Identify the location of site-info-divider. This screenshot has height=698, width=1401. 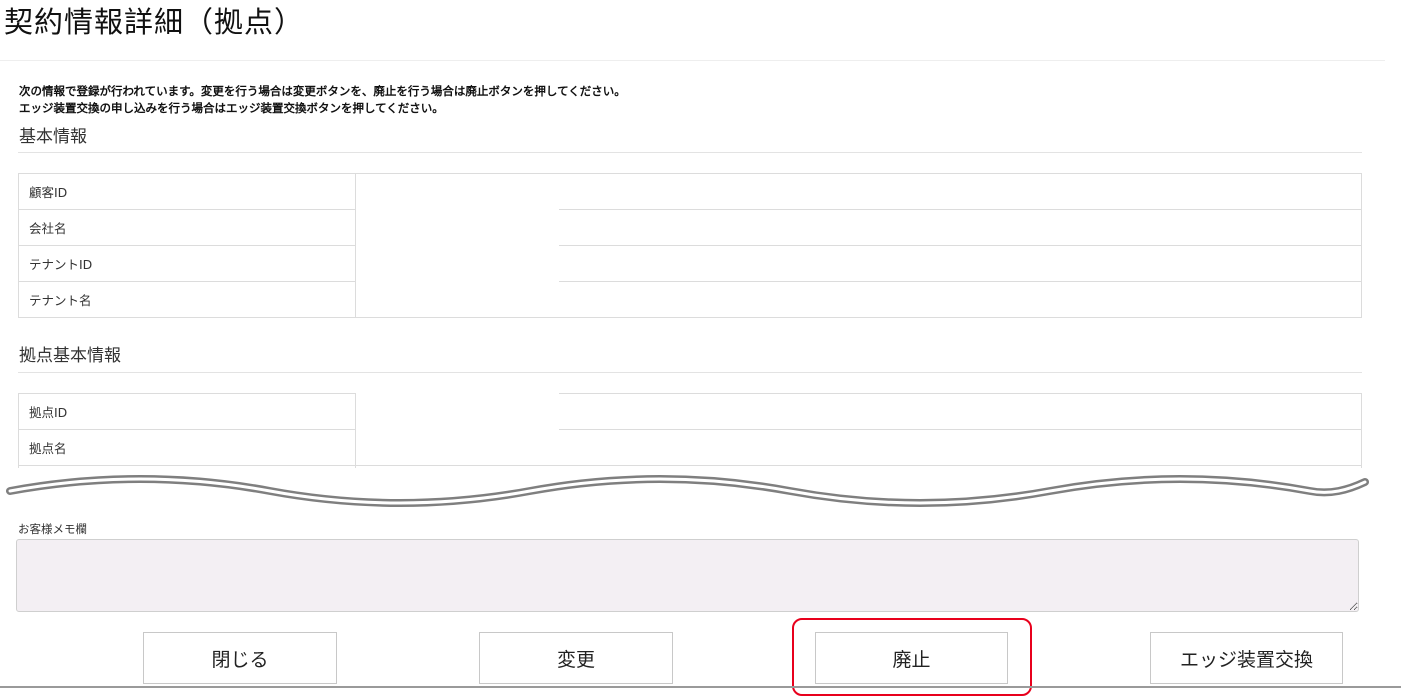
(690, 372).